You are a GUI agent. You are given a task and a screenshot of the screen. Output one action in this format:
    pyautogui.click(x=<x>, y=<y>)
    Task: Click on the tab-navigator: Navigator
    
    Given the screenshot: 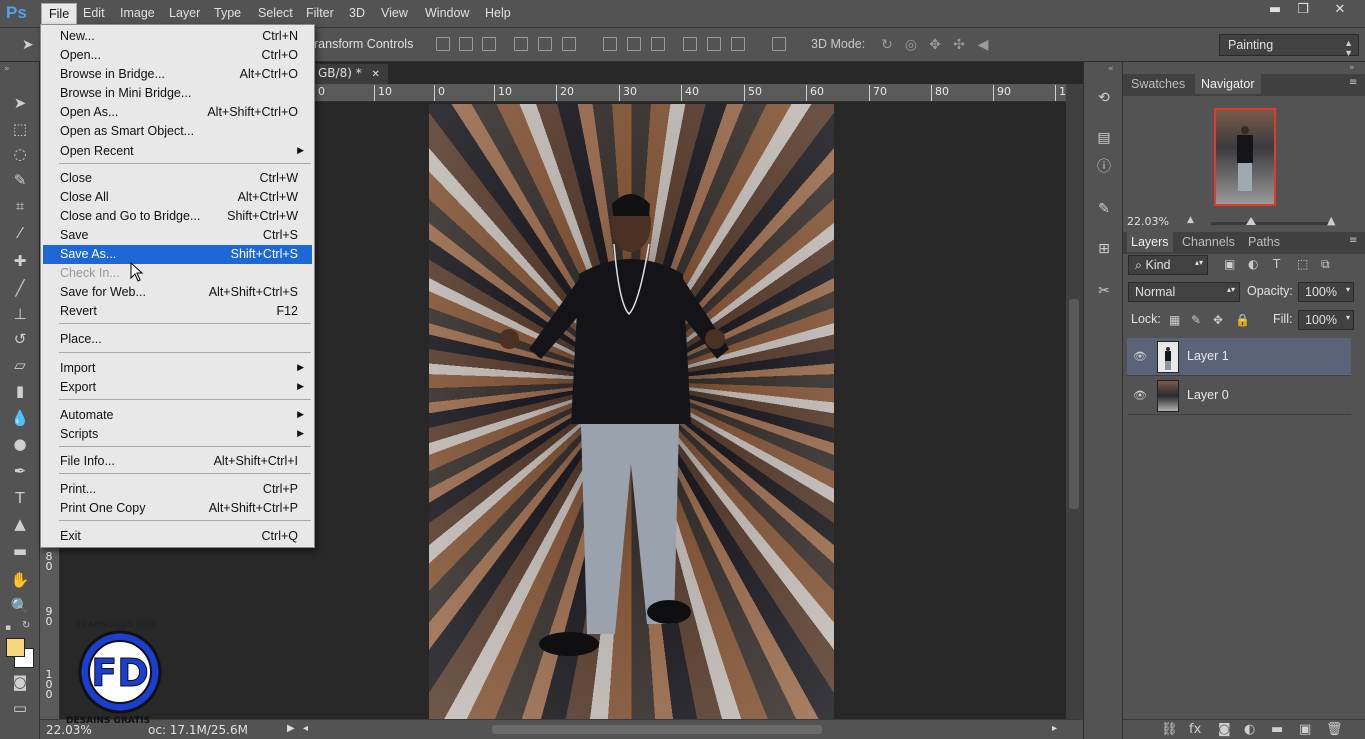 What is the action you would take?
    pyautogui.click(x=1228, y=84)
    